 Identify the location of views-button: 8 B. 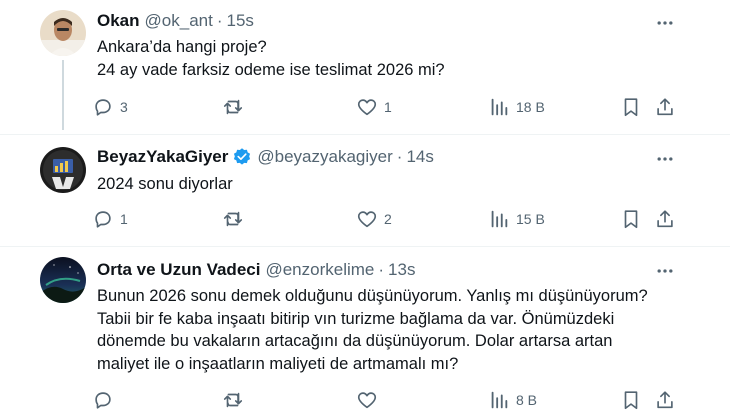
(512, 400).